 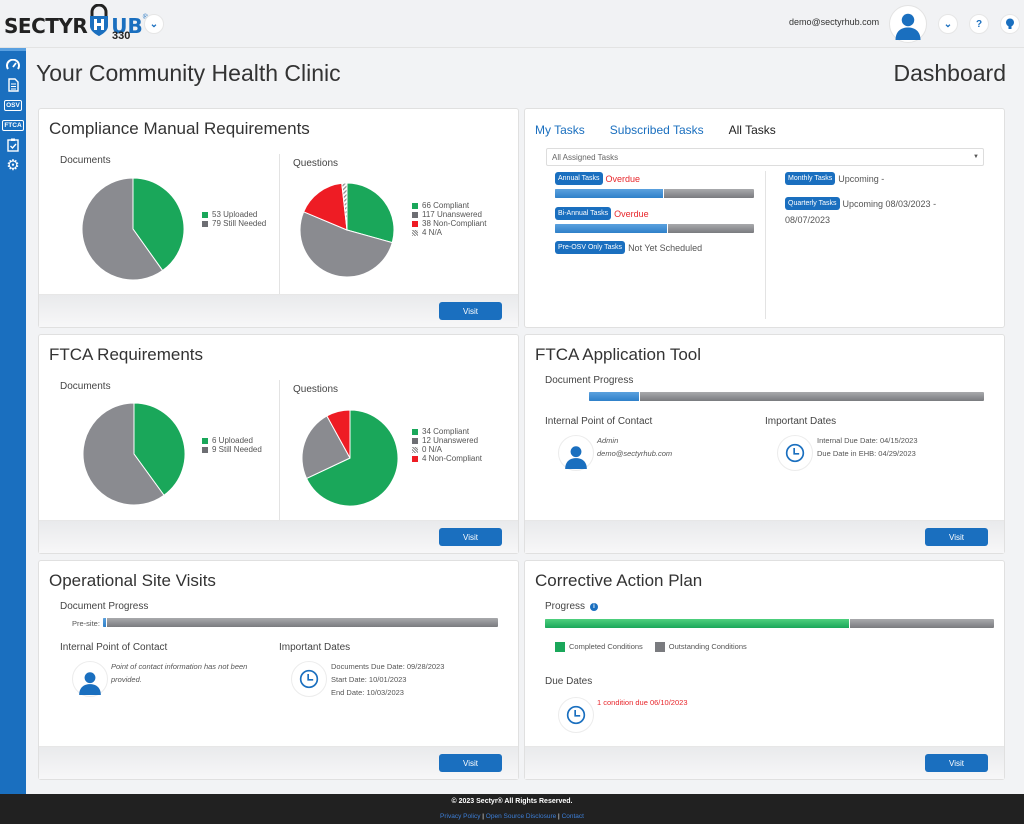 What do you see at coordinates (309, 679) in the screenshot?
I see `clock-avatar` at bounding box center [309, 679].